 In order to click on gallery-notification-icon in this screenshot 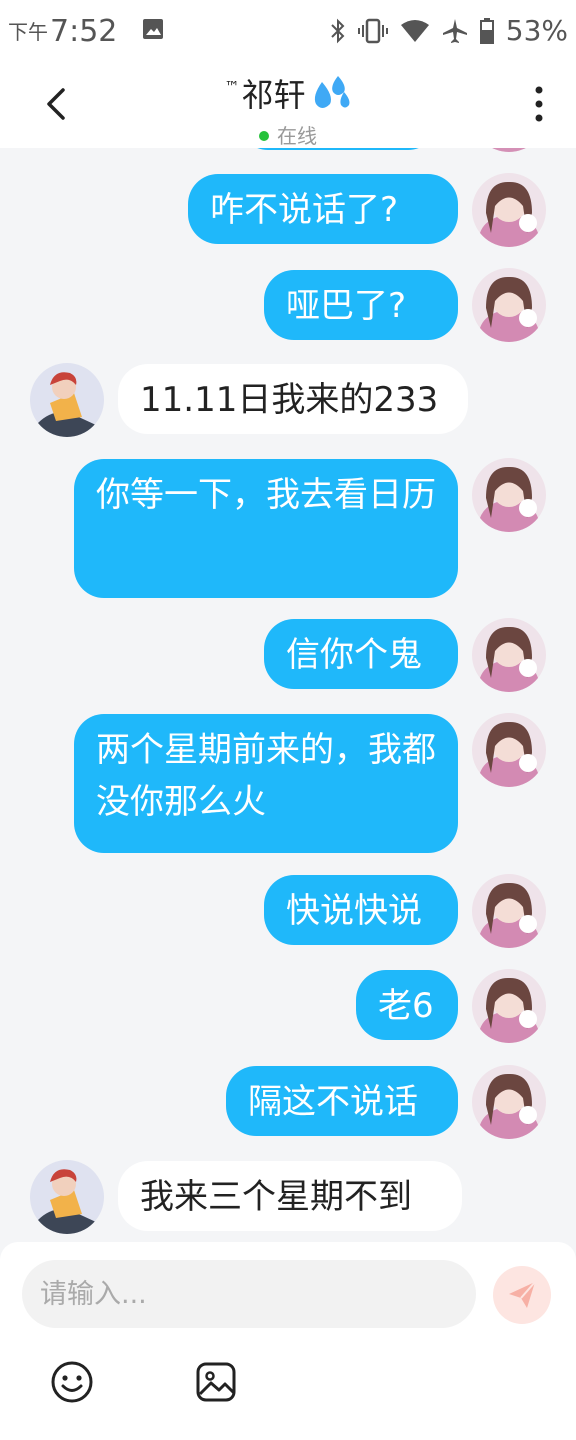, I will do `click(153, 29)`.